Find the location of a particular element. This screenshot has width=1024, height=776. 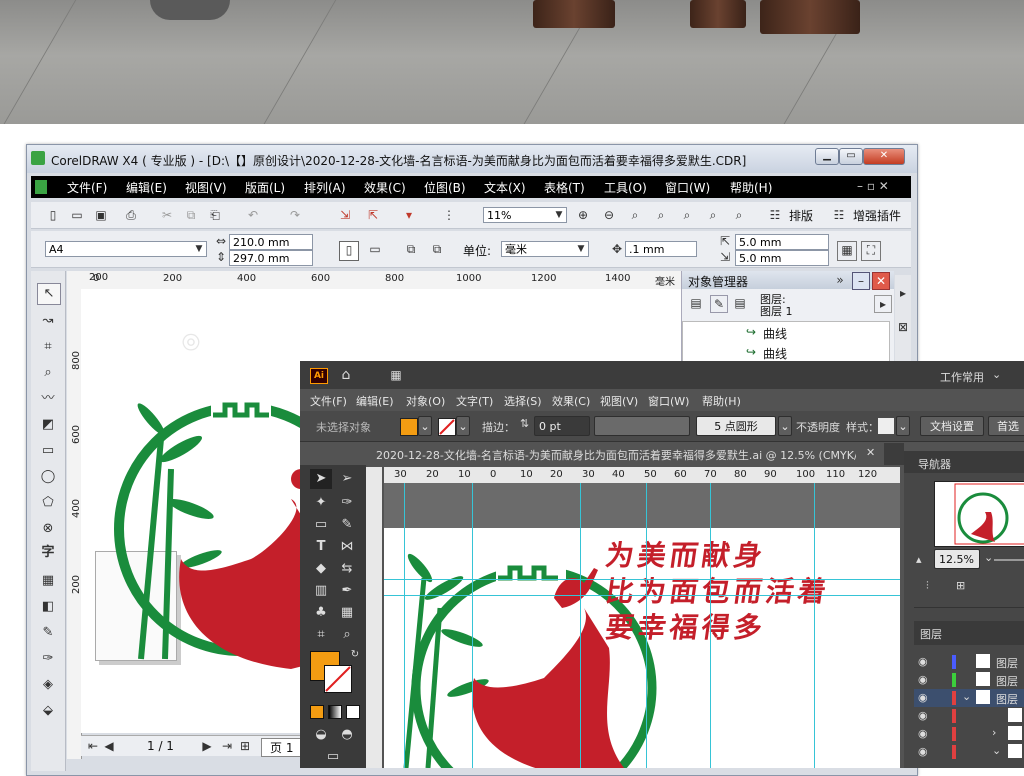

undo-icon: ↶ is located at coordinates (253, 215).